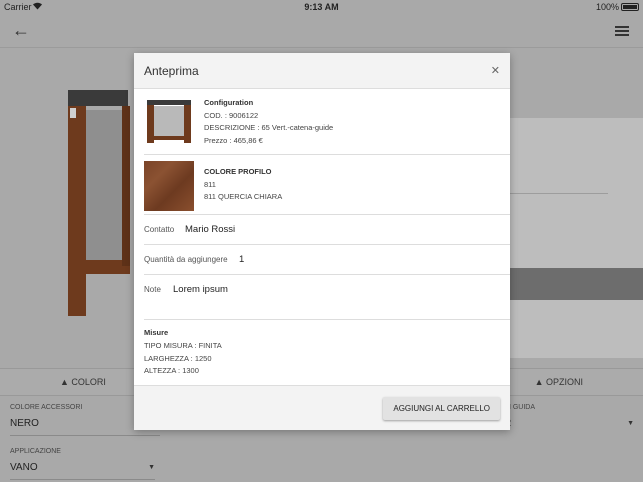 Image resolution: width=643 pixels, height=482 pixels. I want to click on modal-footer: AGGIUNGI AL CARRELLO, so click(322, 407).